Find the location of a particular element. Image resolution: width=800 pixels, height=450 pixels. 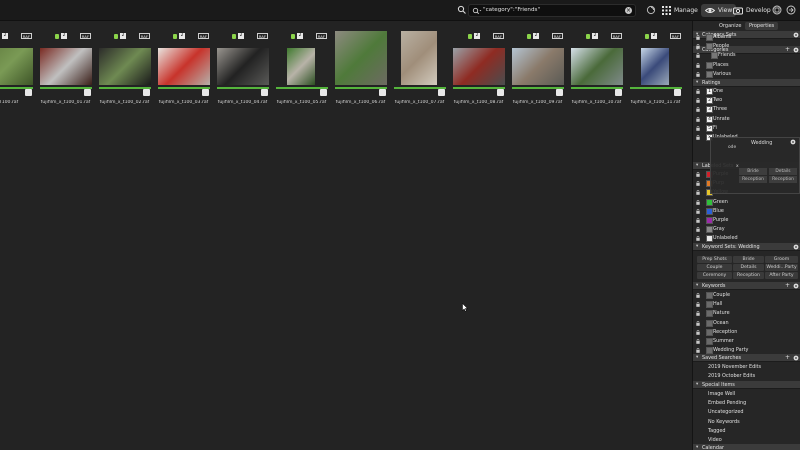

category-item: Places is located at coordinates (746, 65).